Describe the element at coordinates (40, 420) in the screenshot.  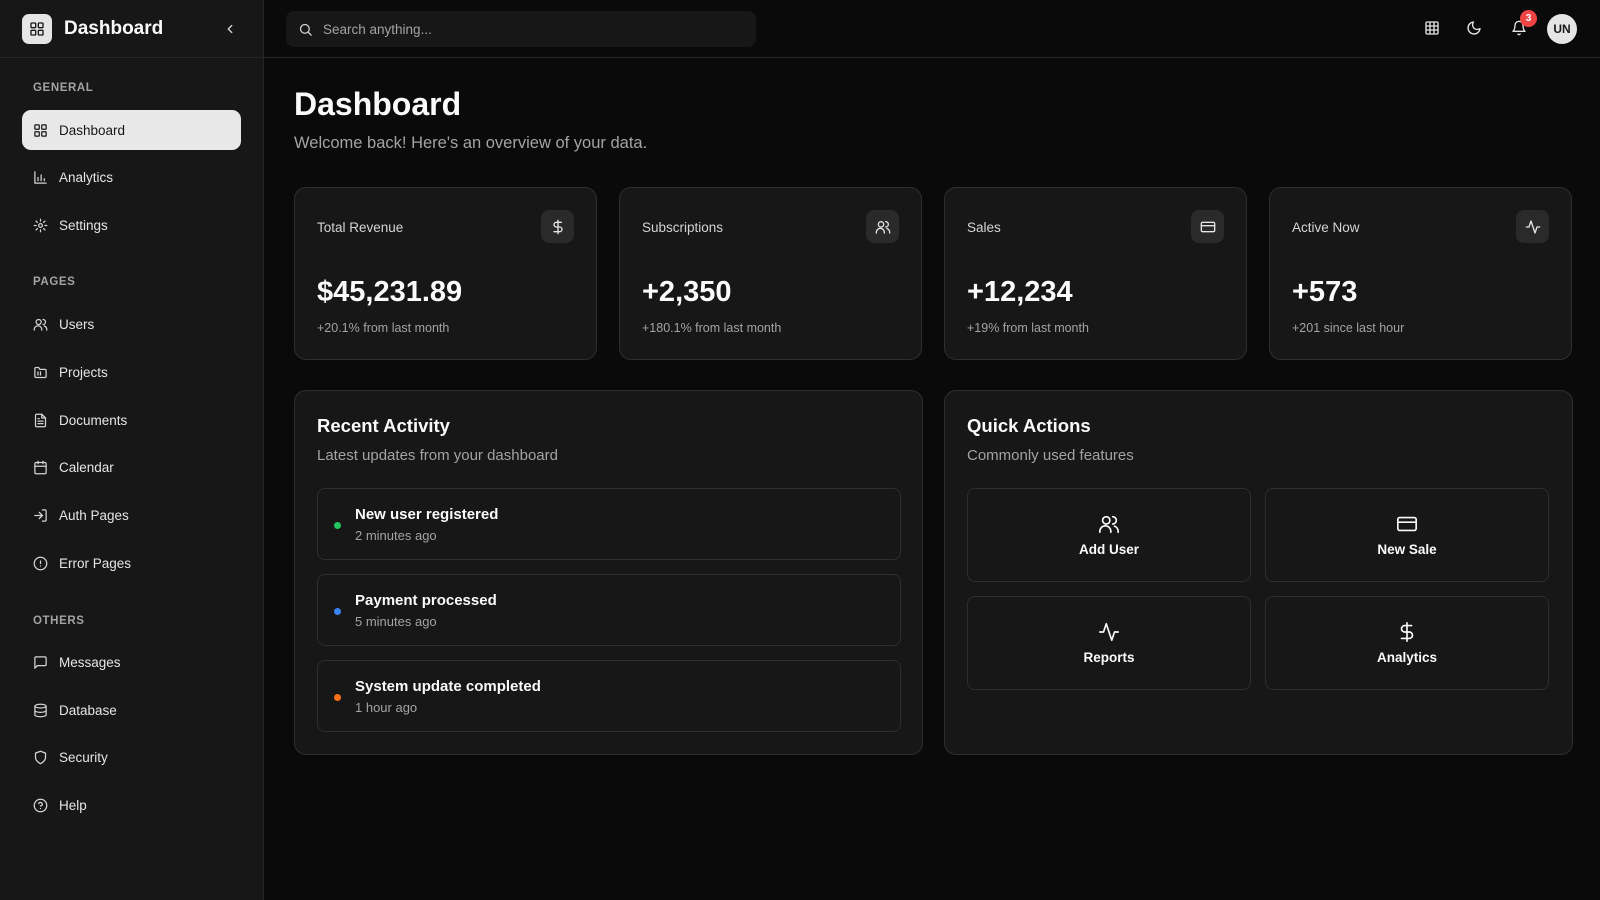
I see `document-icon` at that location.